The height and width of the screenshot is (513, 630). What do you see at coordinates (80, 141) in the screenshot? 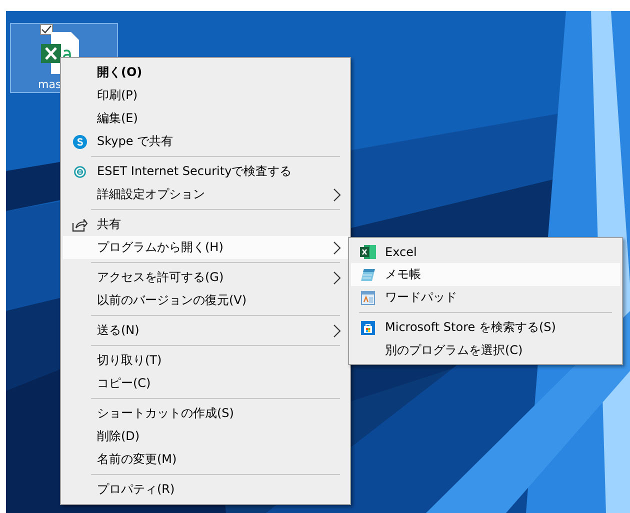
I see `skype-icon` at bounding box center [80, 141].